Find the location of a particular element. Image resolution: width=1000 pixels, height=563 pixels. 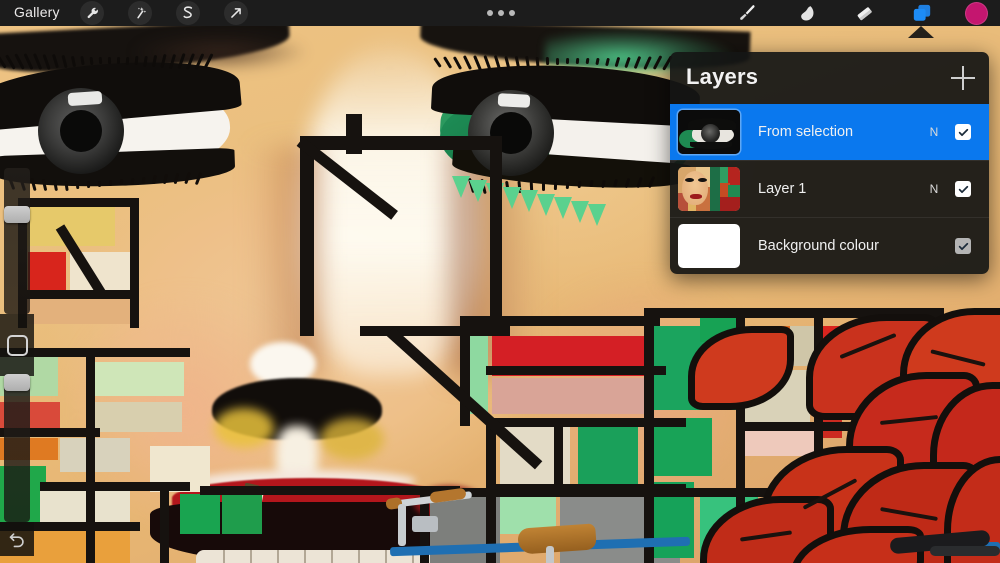

more-options-button is located at coordinates (501, 13).